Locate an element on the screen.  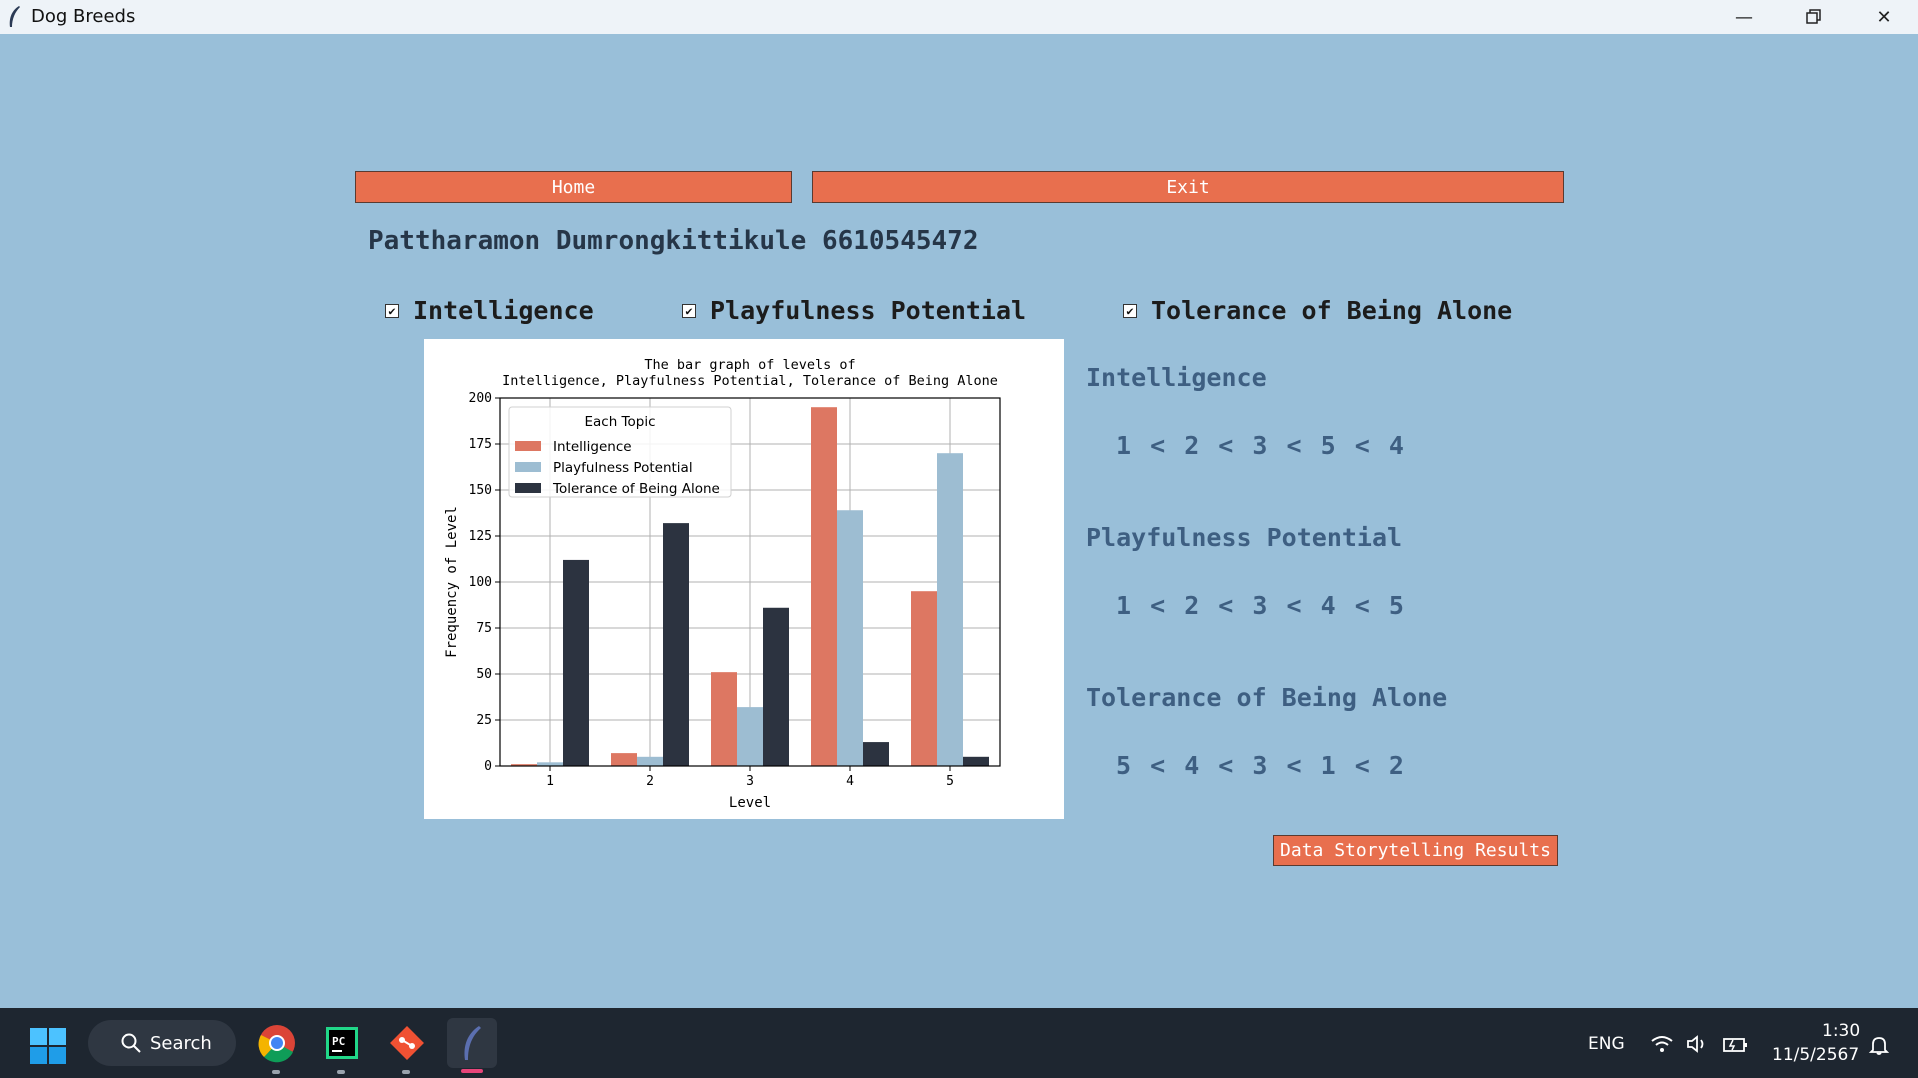
windows-icon is located at coordinates (48, 1046).